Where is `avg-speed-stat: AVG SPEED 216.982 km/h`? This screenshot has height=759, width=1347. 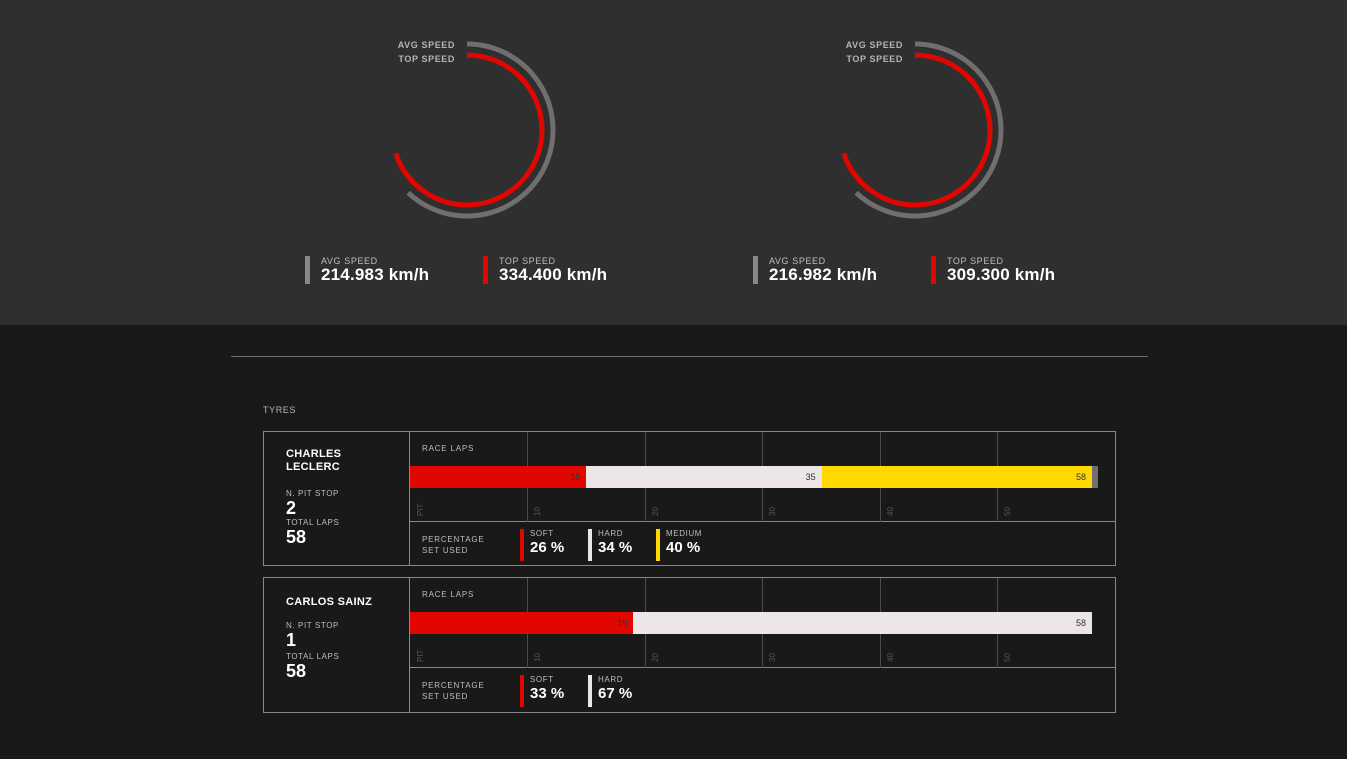 avg-speed-stat: AVG SPEED 216.982 km/h is located at coordinates (815, 270).